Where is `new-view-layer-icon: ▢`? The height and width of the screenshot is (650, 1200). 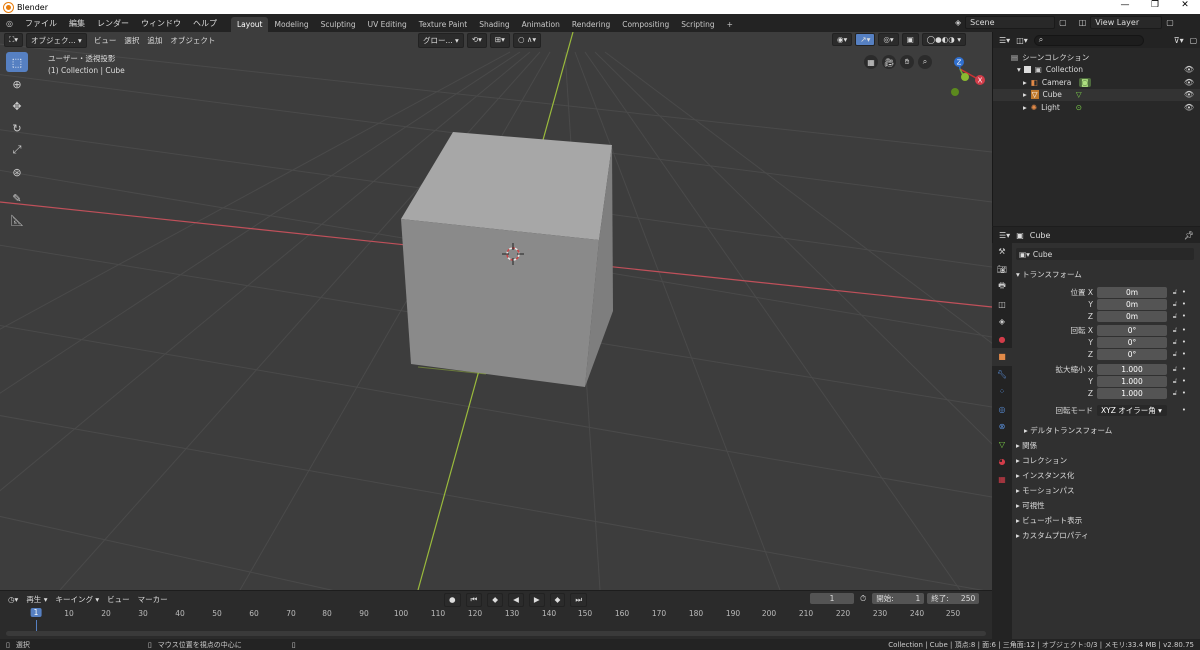
new-view-layer-icon: ▢ is located at coordinates (1170, 22).